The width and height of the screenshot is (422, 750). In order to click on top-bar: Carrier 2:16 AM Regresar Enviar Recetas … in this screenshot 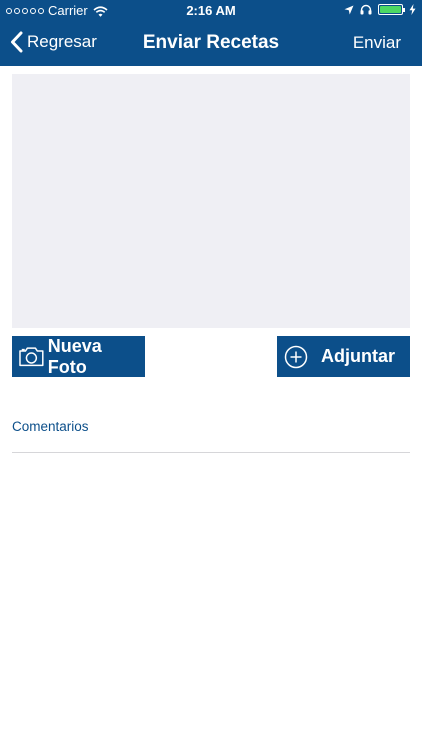, I will do `click(211, 33)`.